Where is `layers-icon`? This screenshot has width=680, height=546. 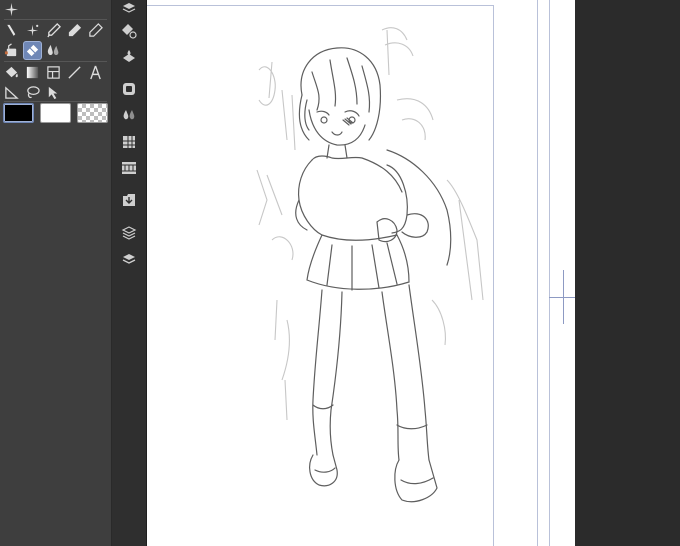 layers-icon is located at coordinates (129, 259).